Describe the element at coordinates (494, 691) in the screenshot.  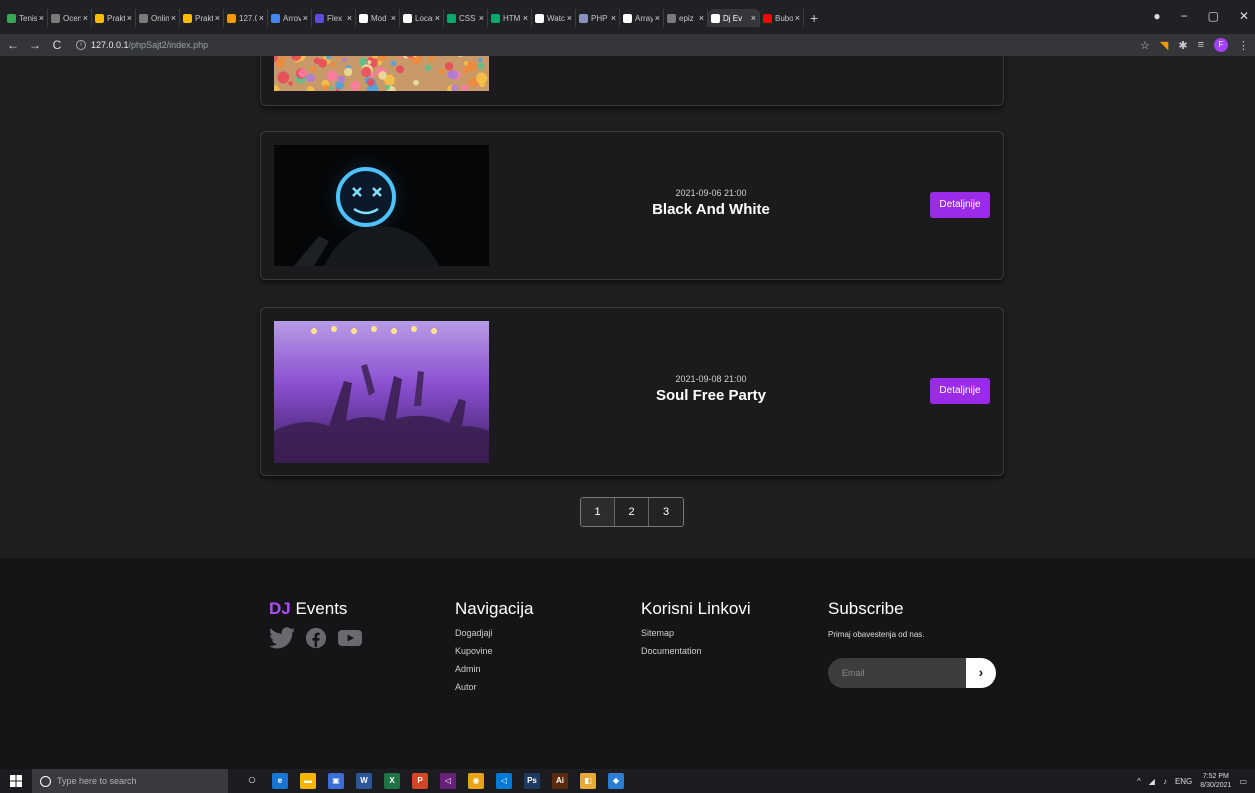
I see `footer-link-autor: Autor` at that location.